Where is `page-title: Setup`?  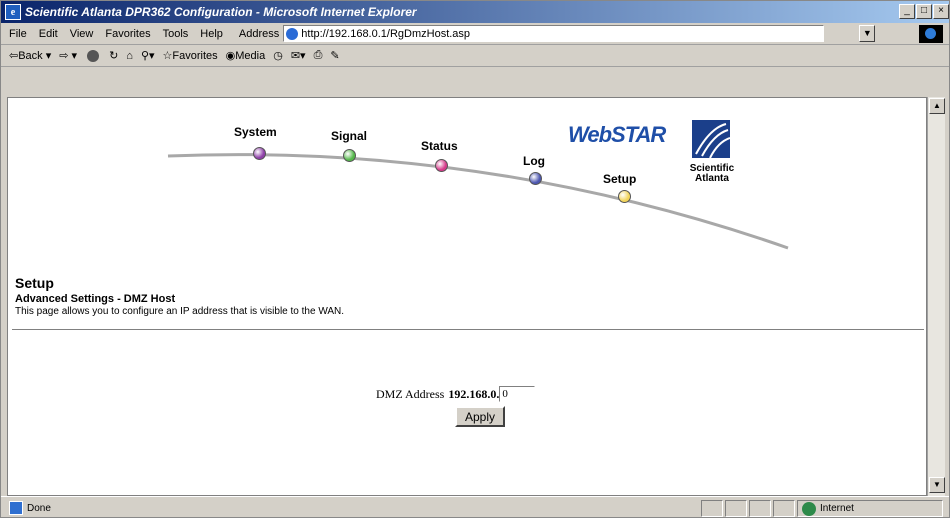
page-title: Setup is located at coordinates (34, 283).